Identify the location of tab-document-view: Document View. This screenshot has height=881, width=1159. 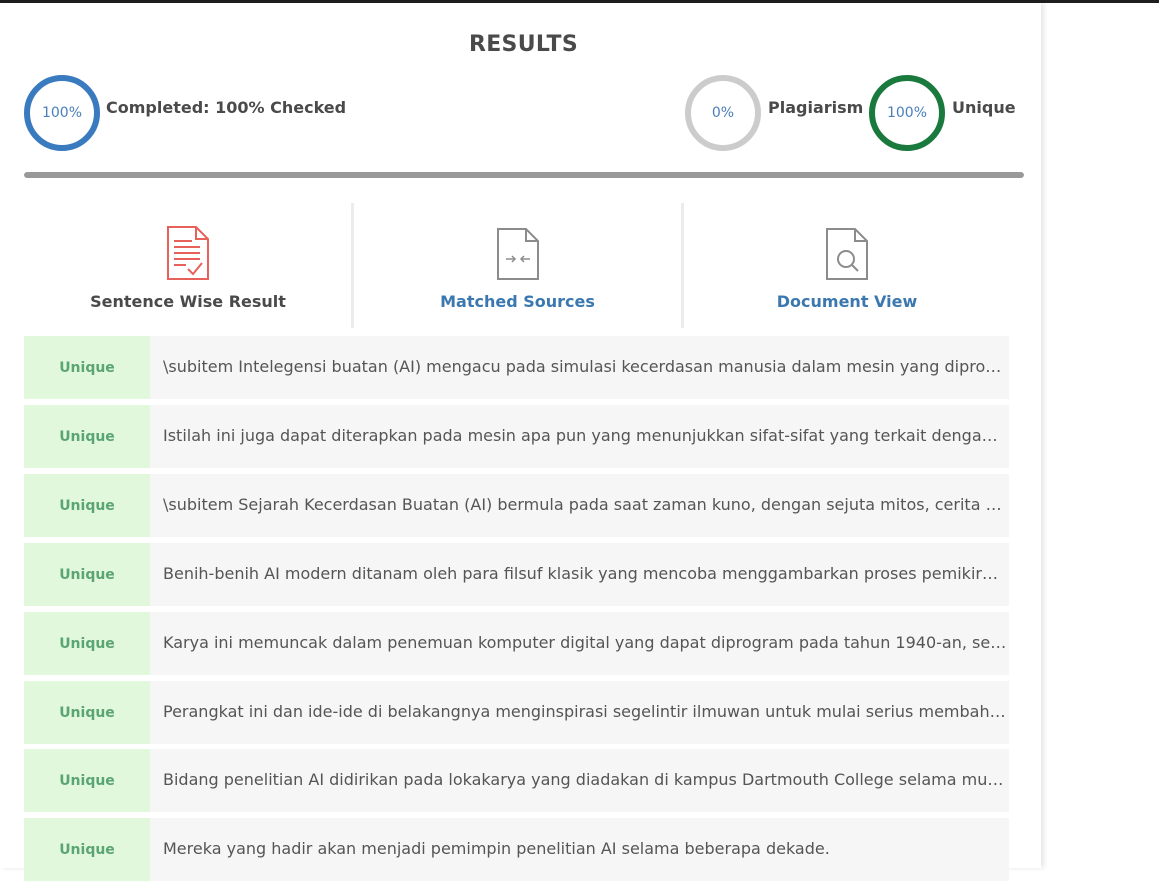
(847, 265).